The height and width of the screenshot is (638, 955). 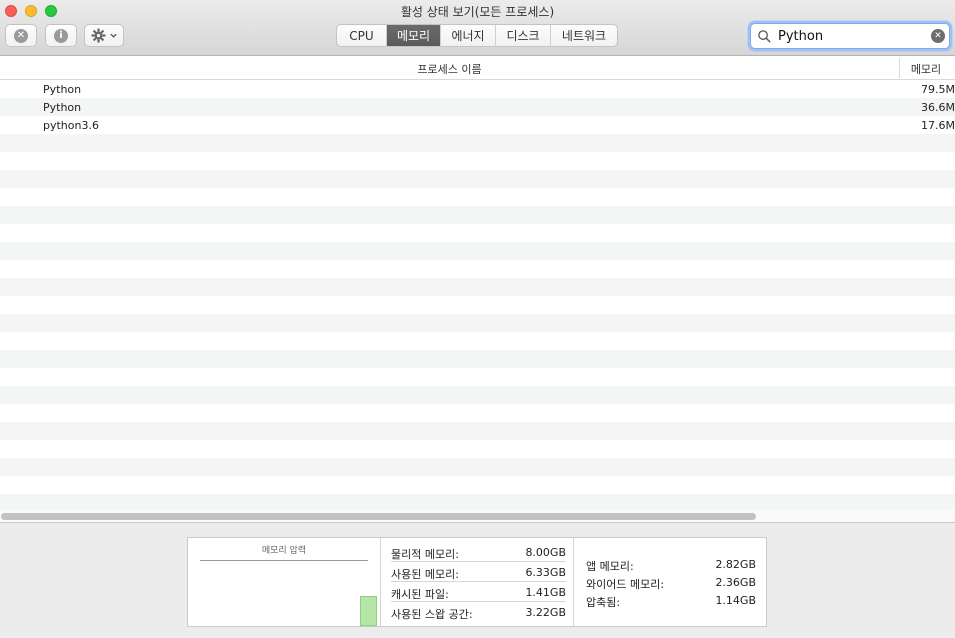 What do you see at coordinates (478, 592) in the screenshot?
I see `stat-row: 캐시된 파일: 1.41GB` at bounding box center [478, 592].